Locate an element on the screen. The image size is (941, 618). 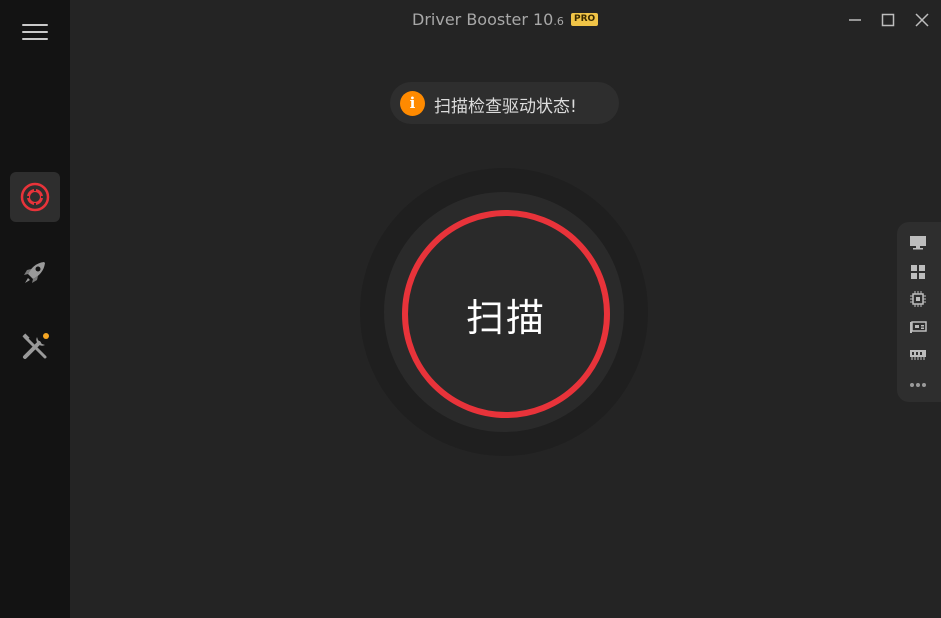
minimize-button is located at coordinates (855, 20).